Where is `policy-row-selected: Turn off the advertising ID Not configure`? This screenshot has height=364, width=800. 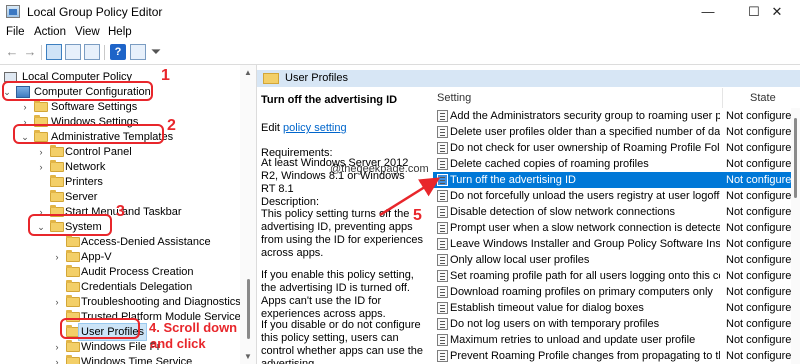 policy-row-selected: Turn off the advertising ID Not configure is located at coordinates (616, 180).